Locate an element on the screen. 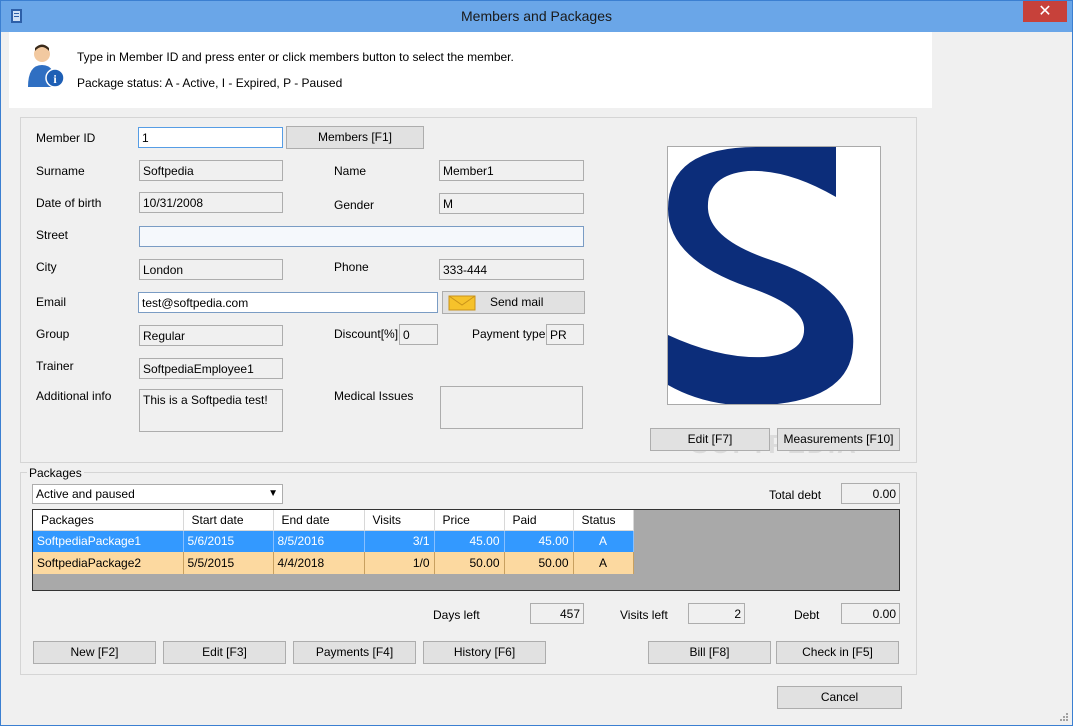 The image size is (1073, 726). gender-label: Gender is located at coordinates (354, 205).